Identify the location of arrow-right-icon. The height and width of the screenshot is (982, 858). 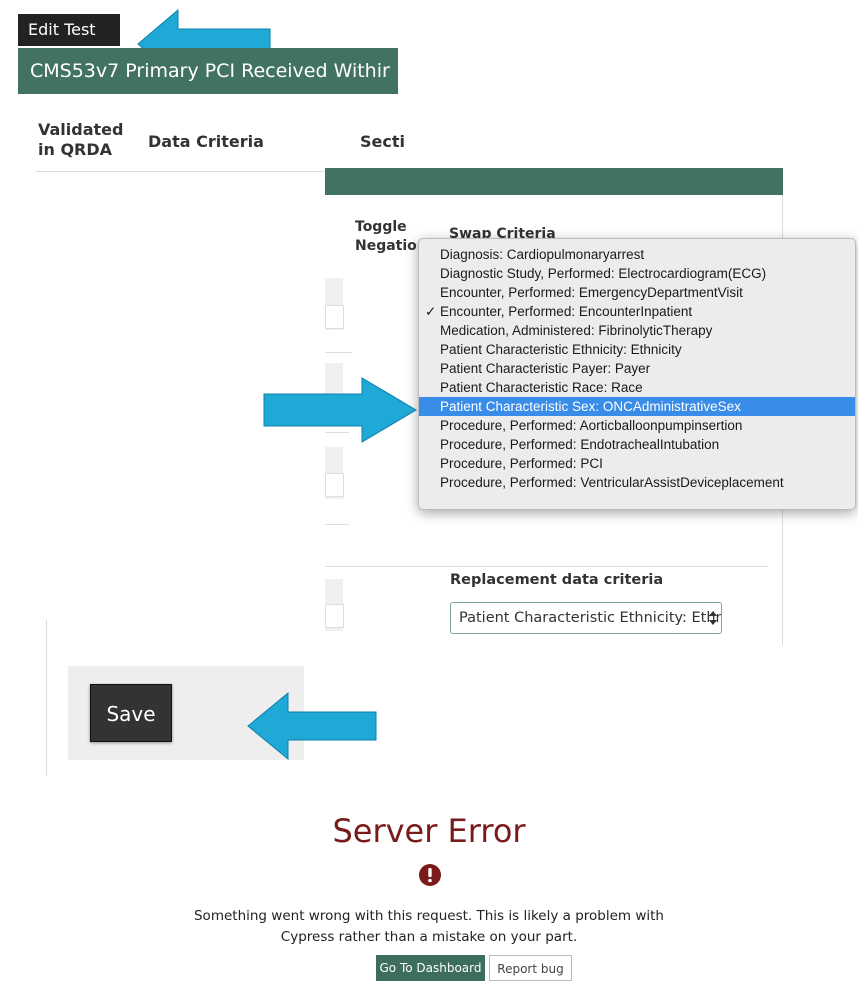
(340, 410).